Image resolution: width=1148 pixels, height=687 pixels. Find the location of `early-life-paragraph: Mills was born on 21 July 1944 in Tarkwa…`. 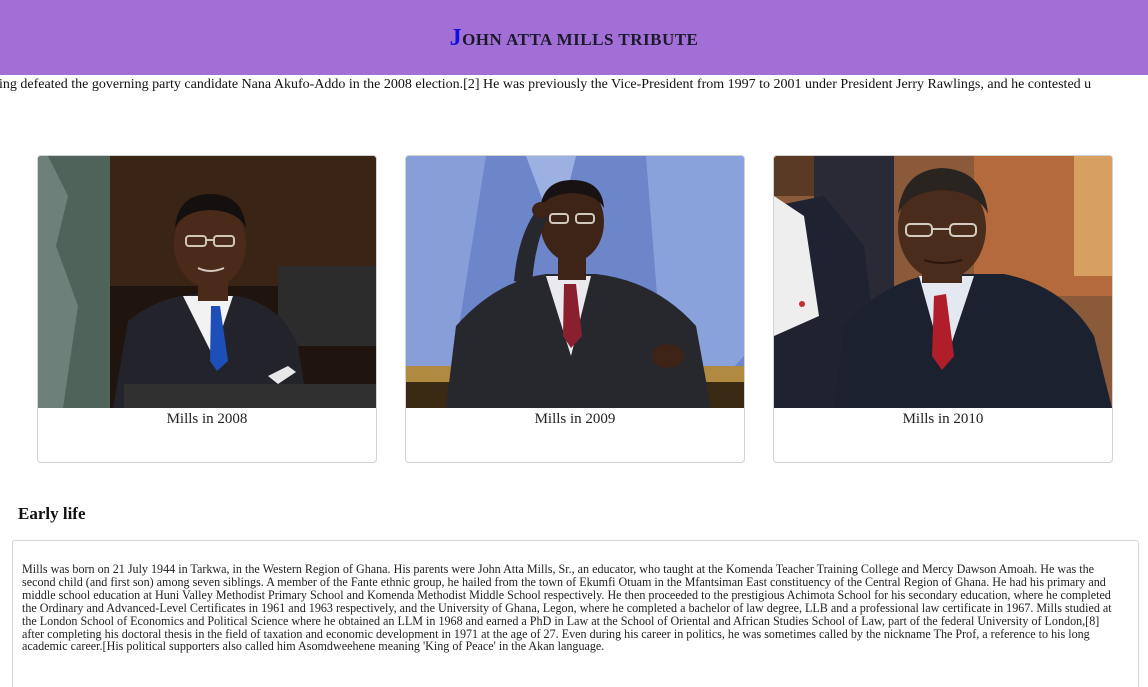

early-life-paragraph: Mills was born on 21 July 1944 in Tarkwa… is located at coordinates (567, 608).